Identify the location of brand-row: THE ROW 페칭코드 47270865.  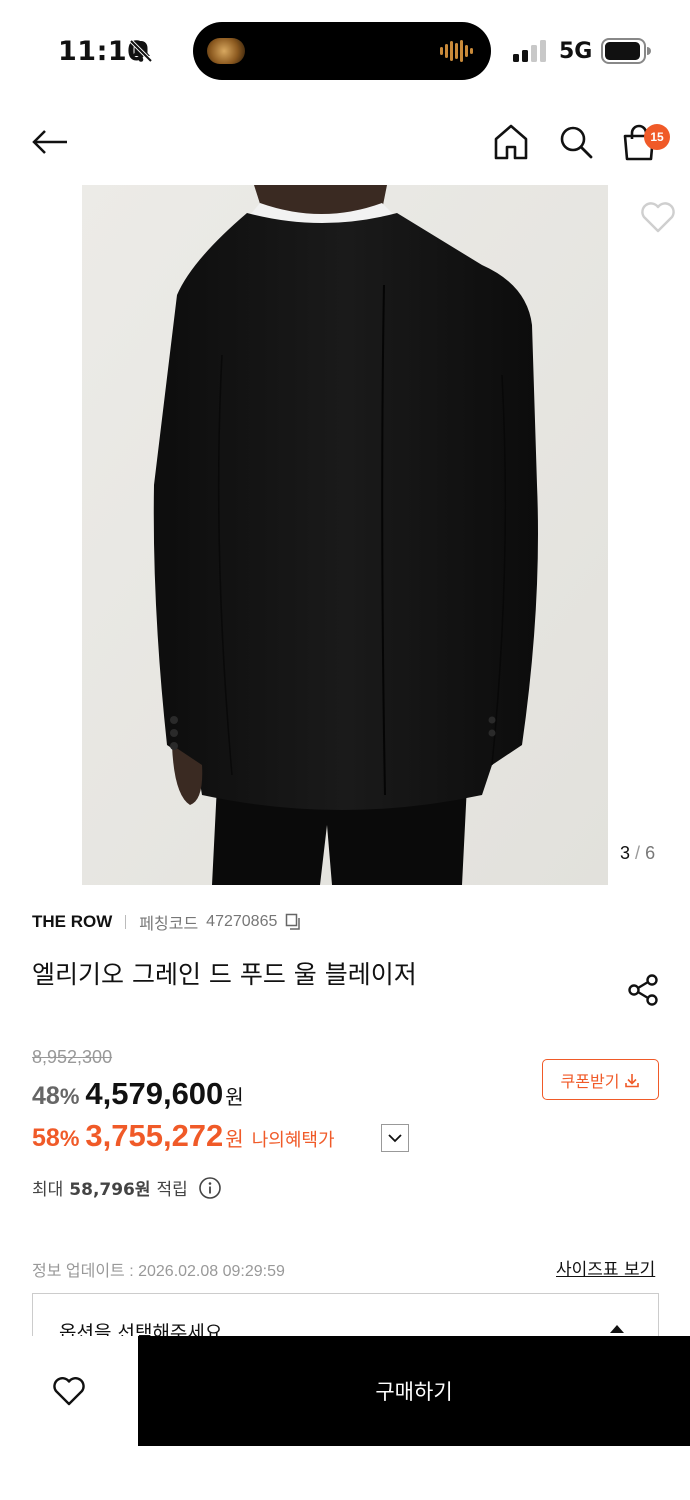
(167, 922).